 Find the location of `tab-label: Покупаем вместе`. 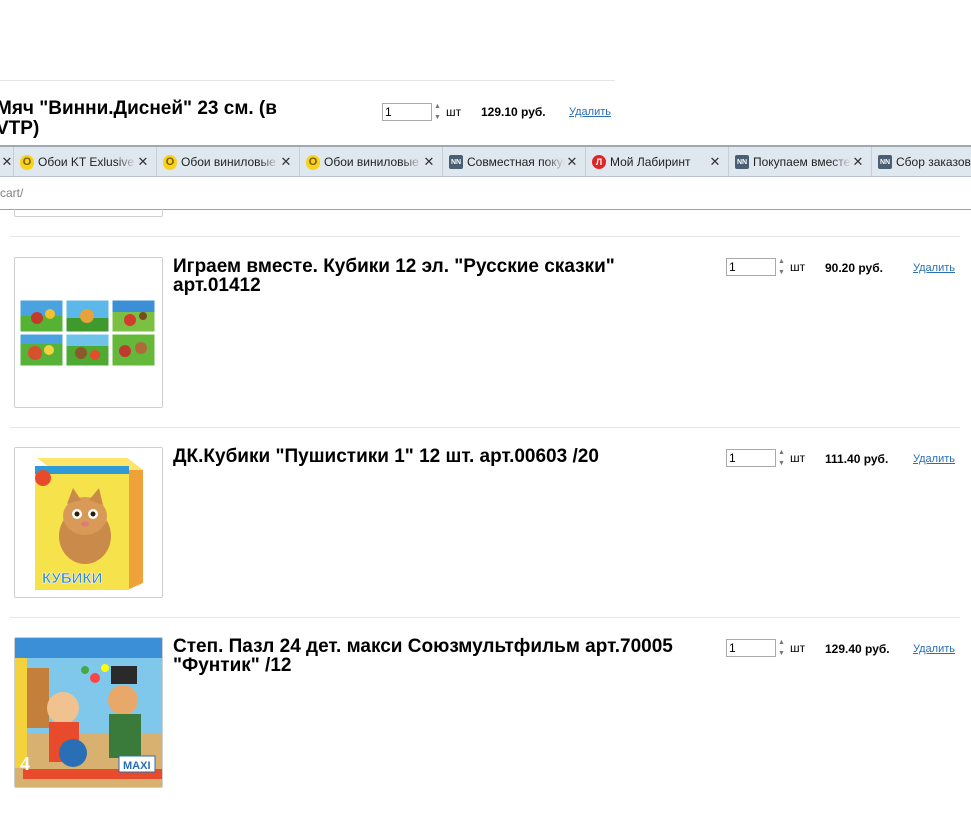

tab-label: Покупаем вместе is located at coordinates (802, 162).